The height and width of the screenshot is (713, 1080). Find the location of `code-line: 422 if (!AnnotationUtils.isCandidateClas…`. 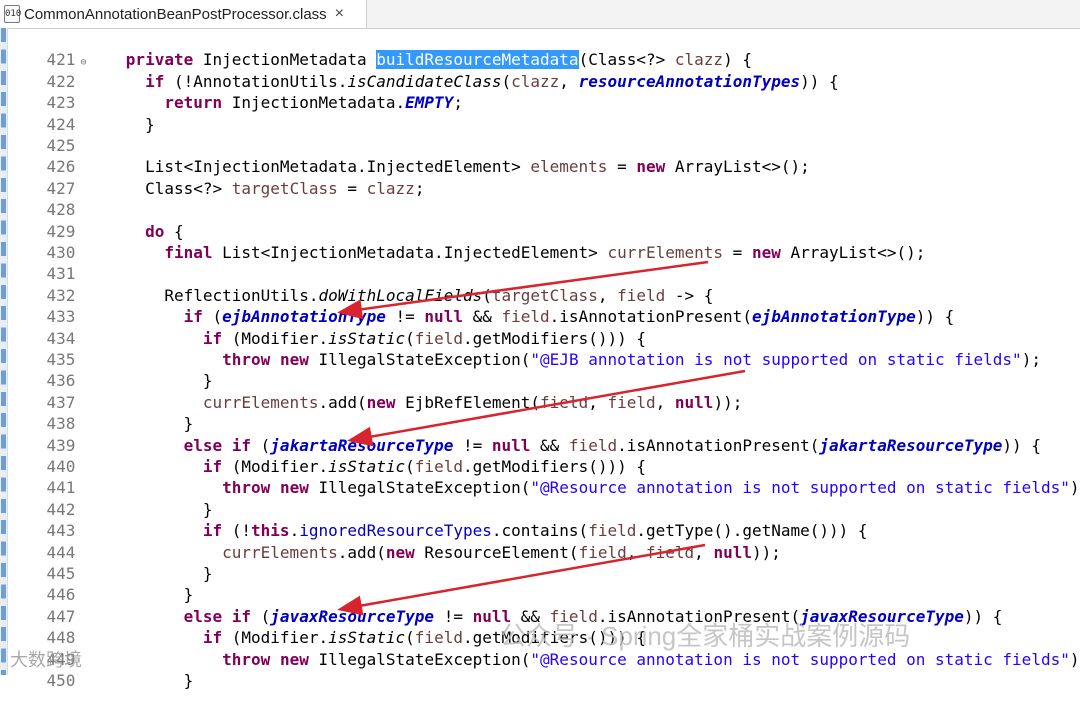

code-line: 422 if (!AnnotationUtils.isCandidateClas… is located at coordinates (423, 70).